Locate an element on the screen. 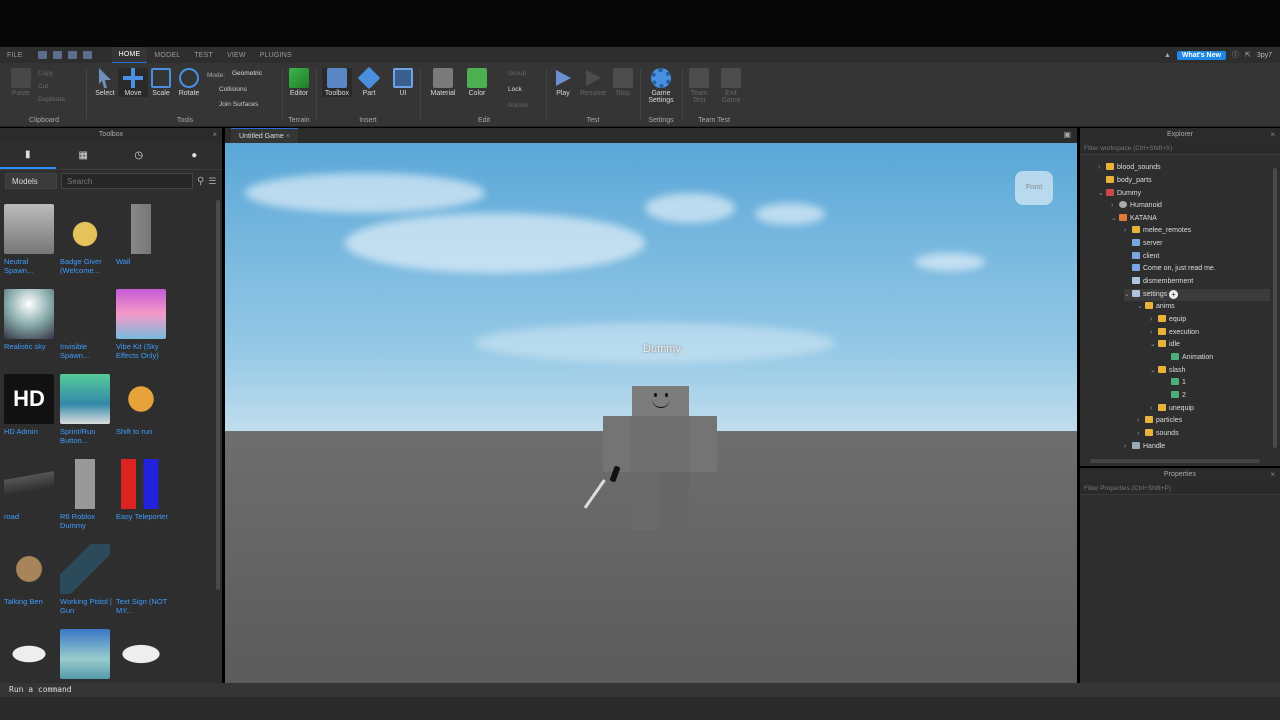  tree-row: › sounds is located at coordinates (1158, 434).